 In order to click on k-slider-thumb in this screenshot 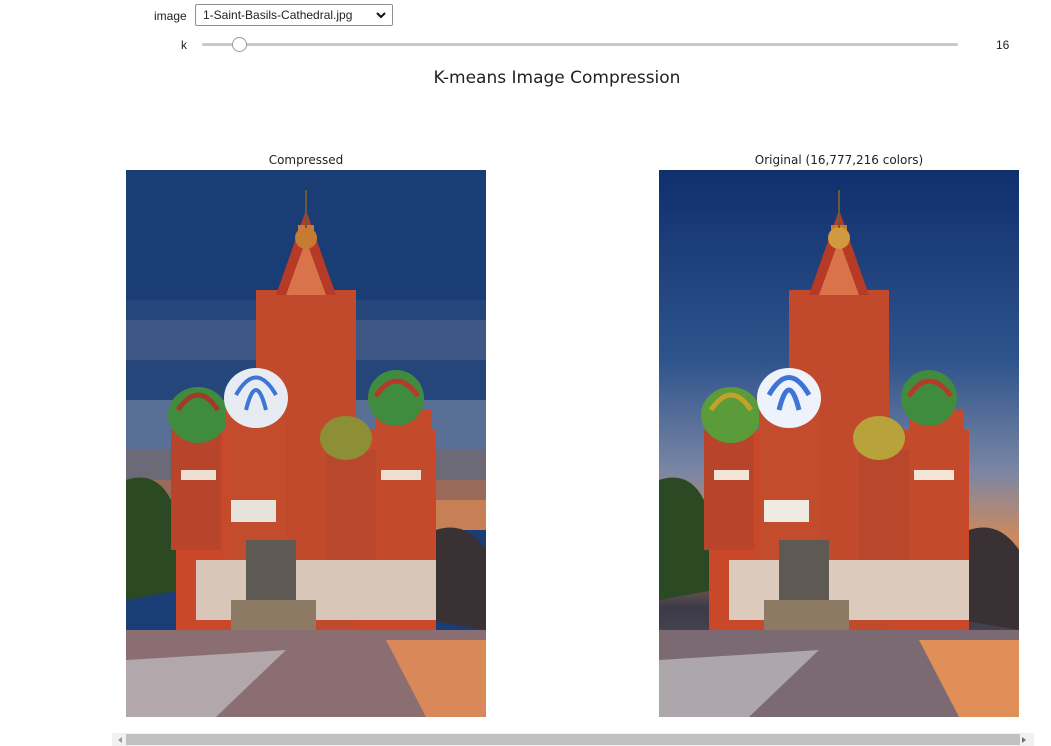, I will do `click(240, 44)`.